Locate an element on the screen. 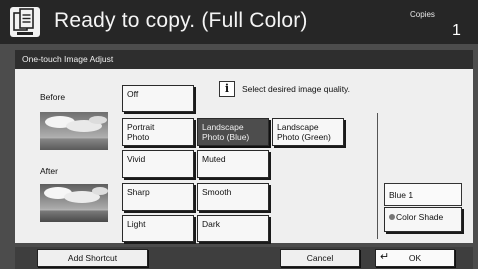 The image size is (478, 269). copies-count: 1 is located at coordinates (456, 30).